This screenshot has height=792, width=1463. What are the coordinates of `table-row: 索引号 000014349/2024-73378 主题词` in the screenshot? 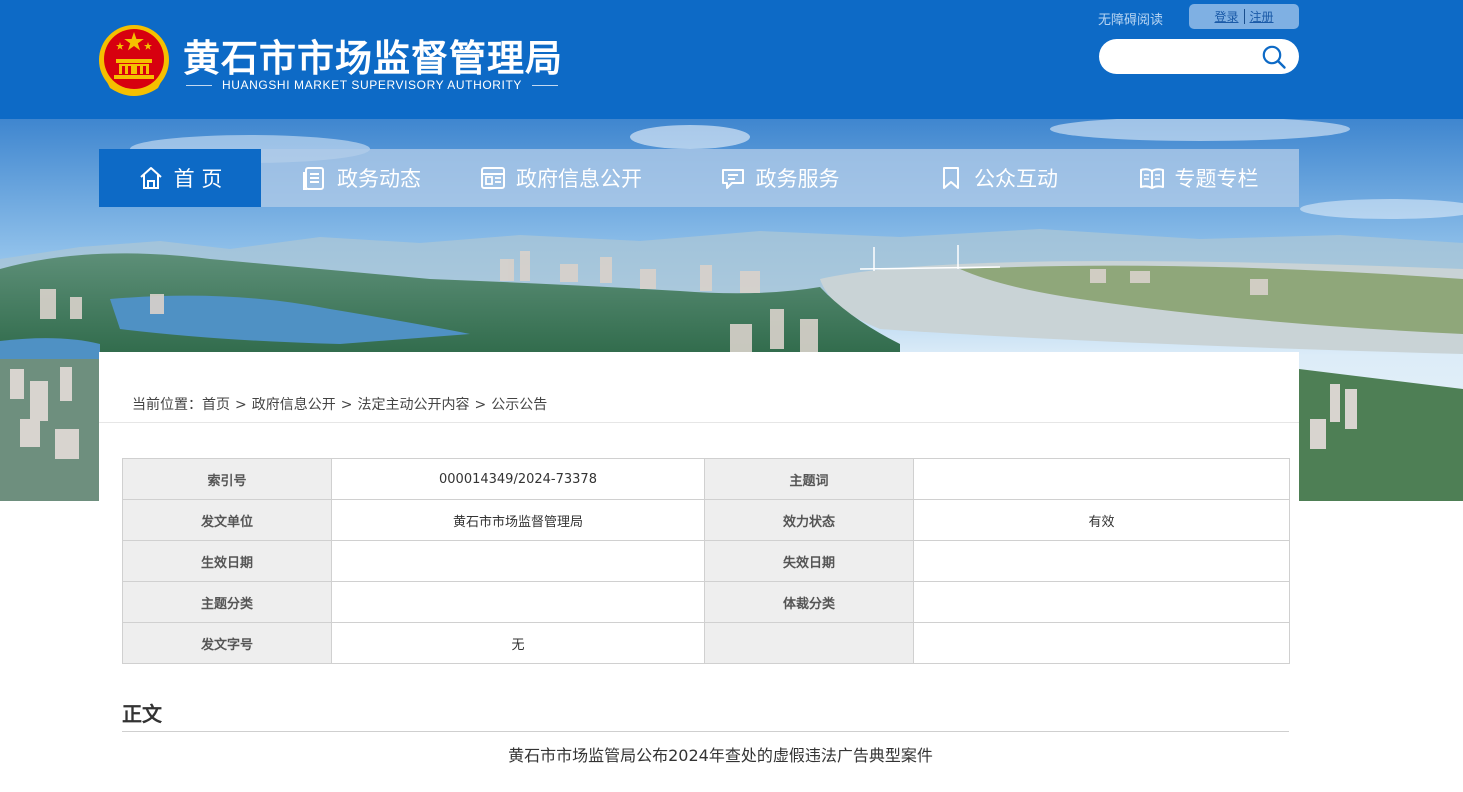 It's located at (706, 479).